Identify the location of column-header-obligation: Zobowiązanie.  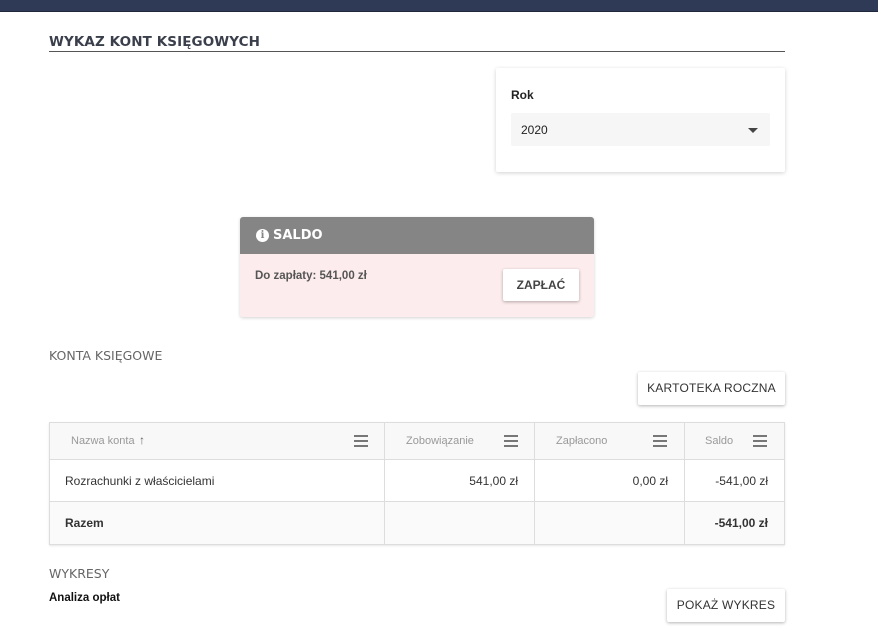
(460, 441).